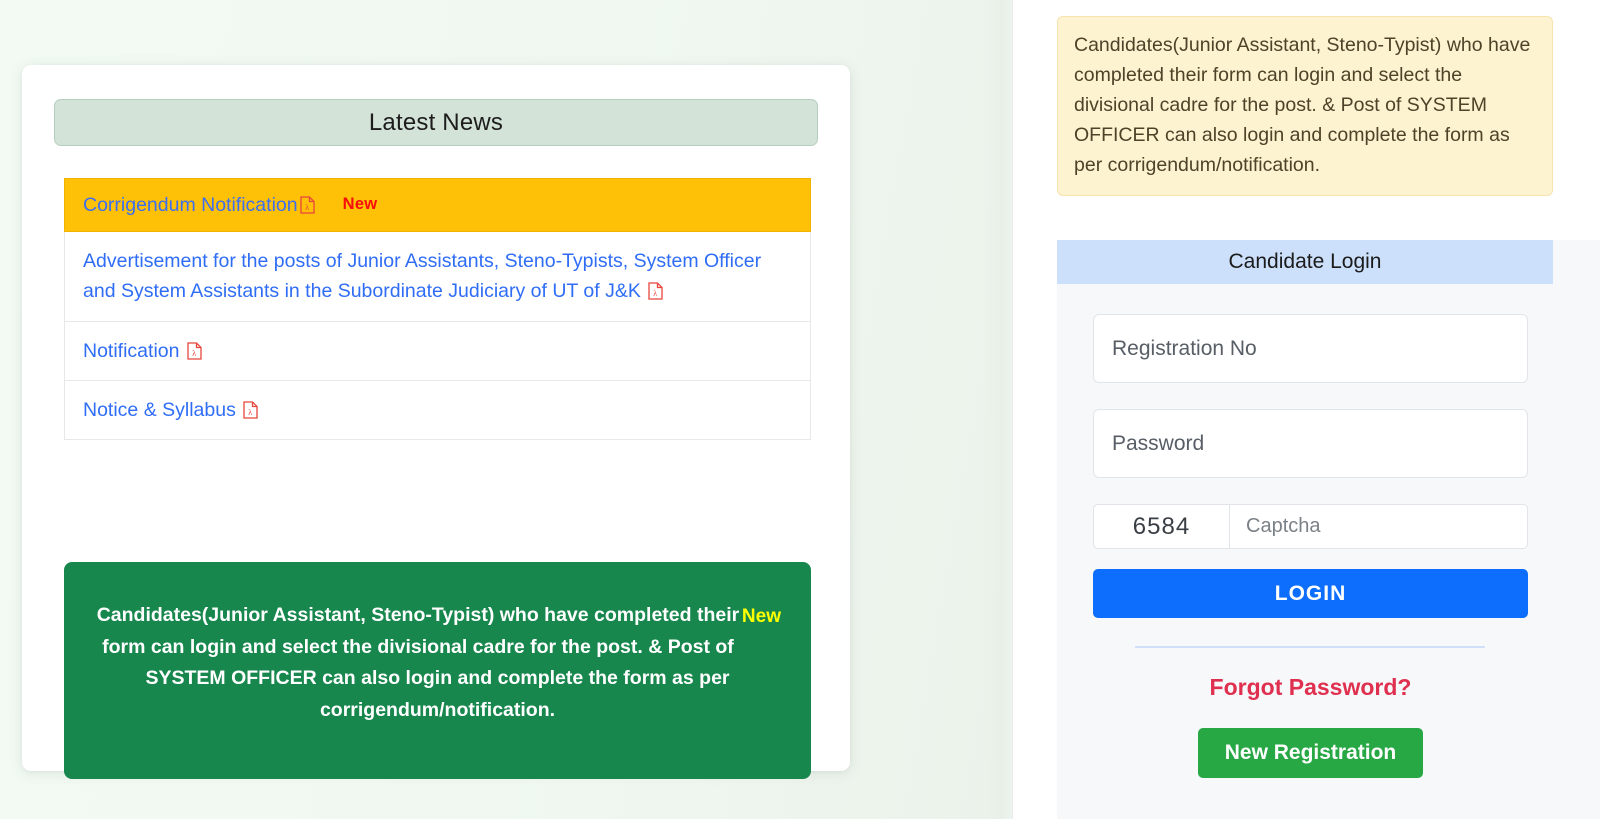 The image size is (1600, 819). Describe the element at coordinates (437, 205) in the screenshot. I see `list-item: Corrigendum Notification λ New` at that location.